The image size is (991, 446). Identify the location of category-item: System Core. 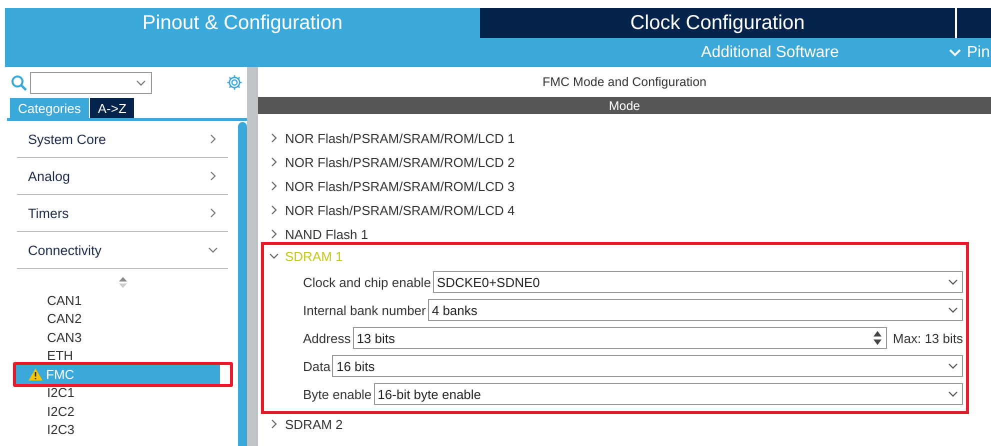
(122, 139).